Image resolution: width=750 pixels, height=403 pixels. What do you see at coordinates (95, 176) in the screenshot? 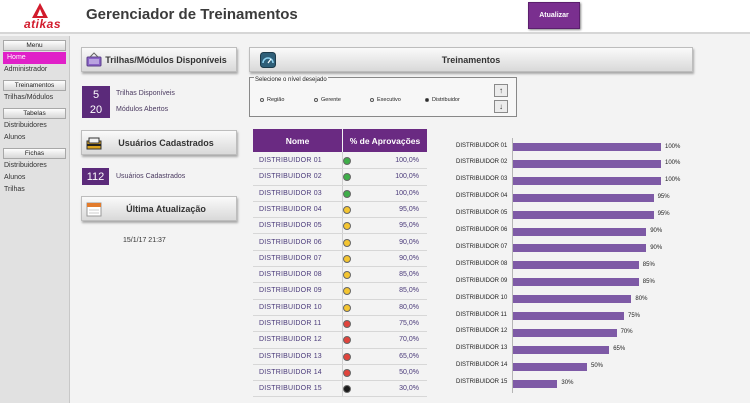
I see `usuarios-count: 112` at bounding box center [95, 176].